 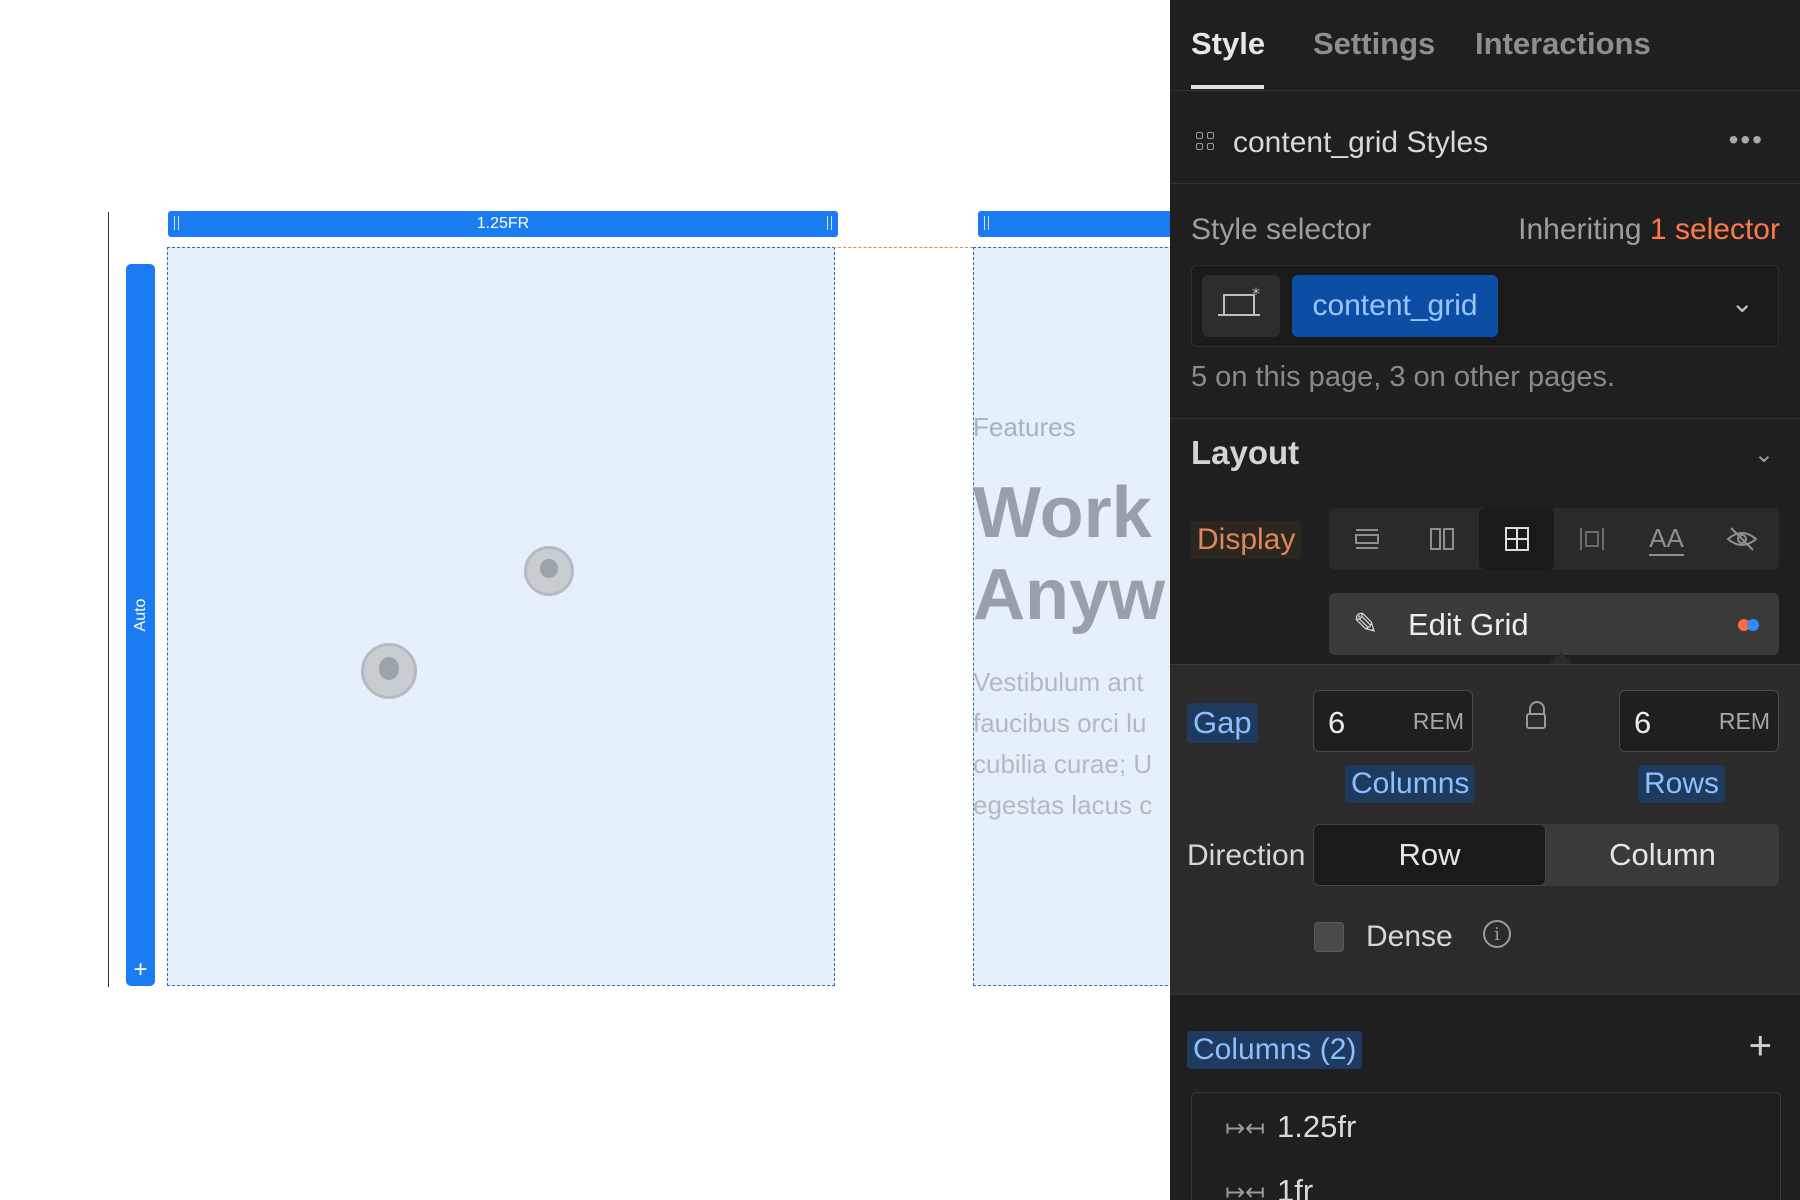 What do you see at coordinates (1715, 229) in the screenshot?
I see `inheriting-count: 1 selector` at bounding box center [1715, 229].